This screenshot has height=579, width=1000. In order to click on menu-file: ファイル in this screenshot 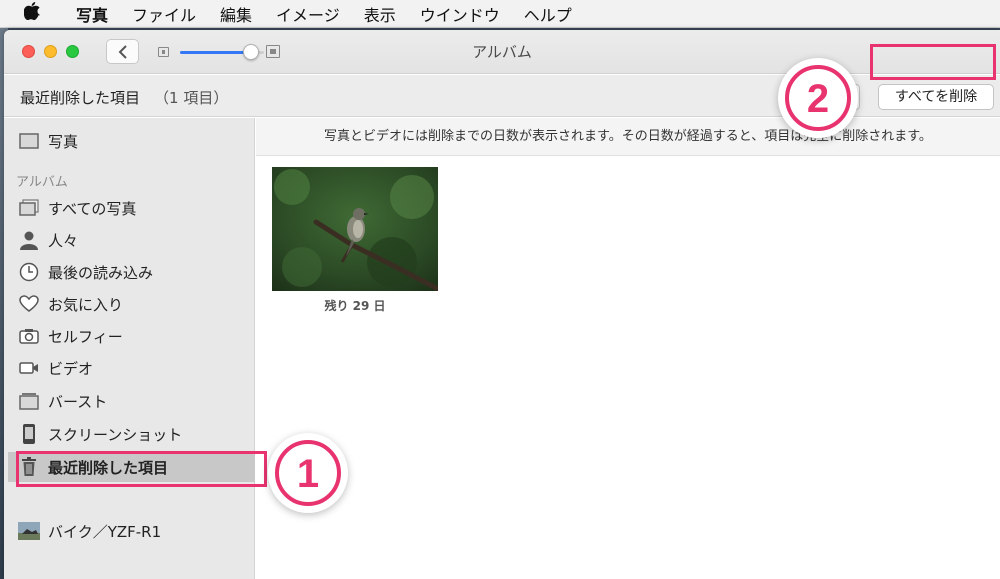, I will do `click(164, 14)`.